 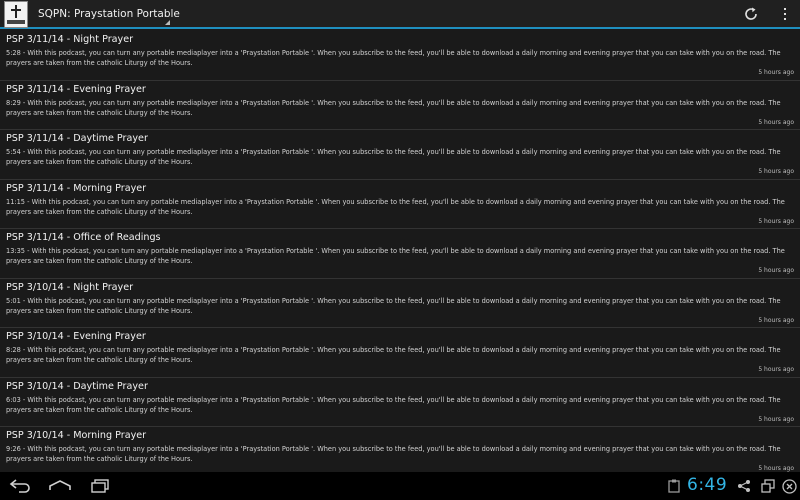 I want to click on status-clock: 6:49, so click(x=707, y=485).